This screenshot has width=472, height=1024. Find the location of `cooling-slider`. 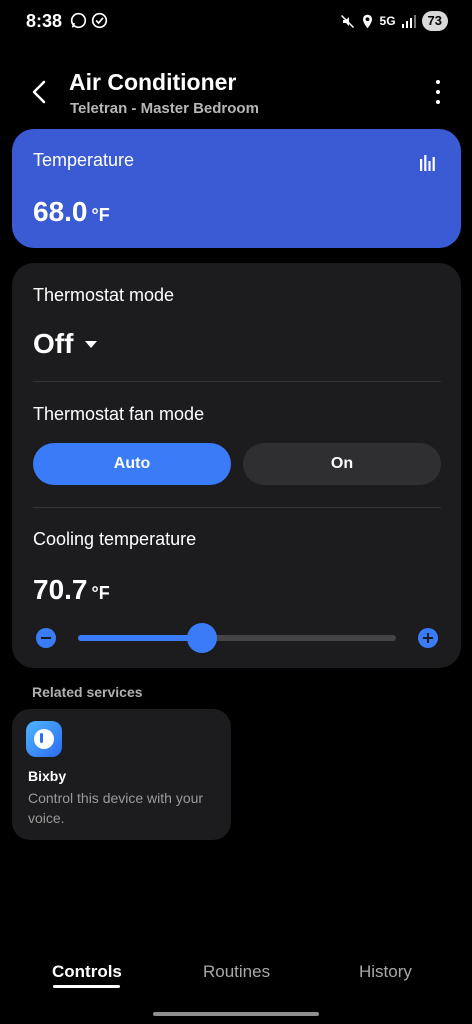

cooling-slider is located at coordinates (237, 638).